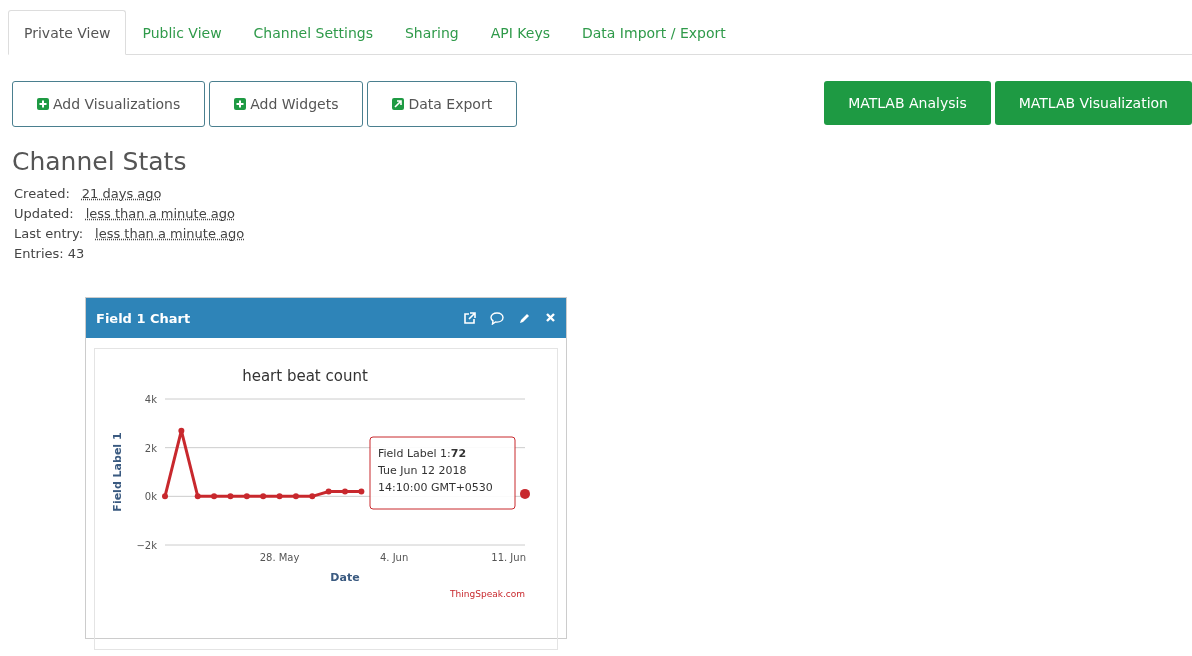 The image size is (1192, 656). Describe the element at coordinates (150, 399) in the screenshot. I see `y-tick-label: 4k` at that location.